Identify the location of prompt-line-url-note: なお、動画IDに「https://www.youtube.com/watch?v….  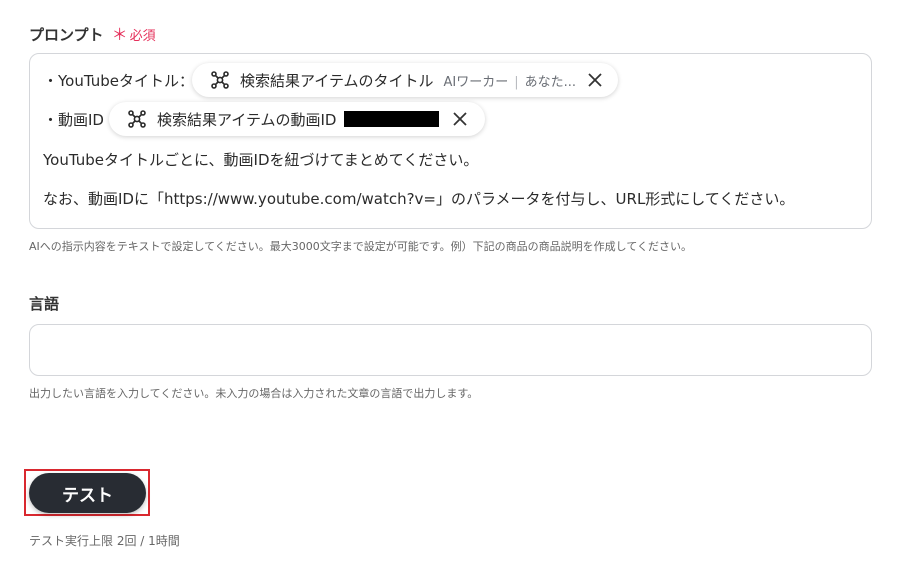
(419, 199).